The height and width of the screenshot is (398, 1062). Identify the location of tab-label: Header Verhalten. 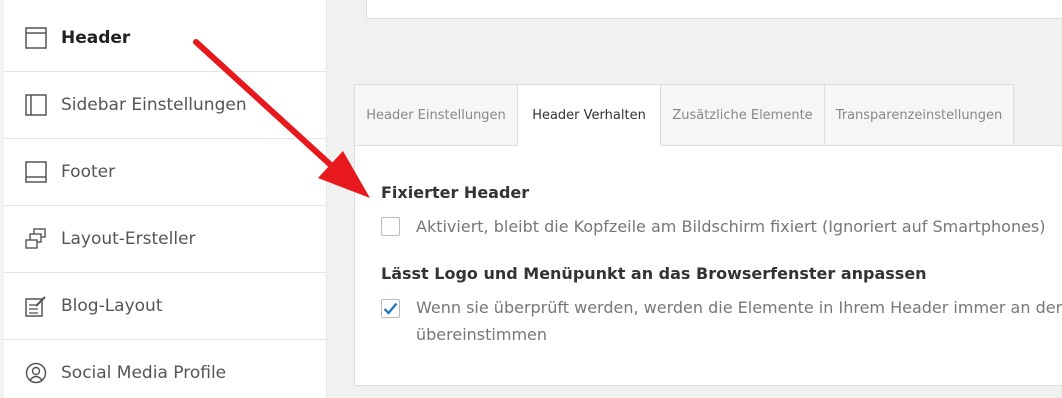
(589, 115).